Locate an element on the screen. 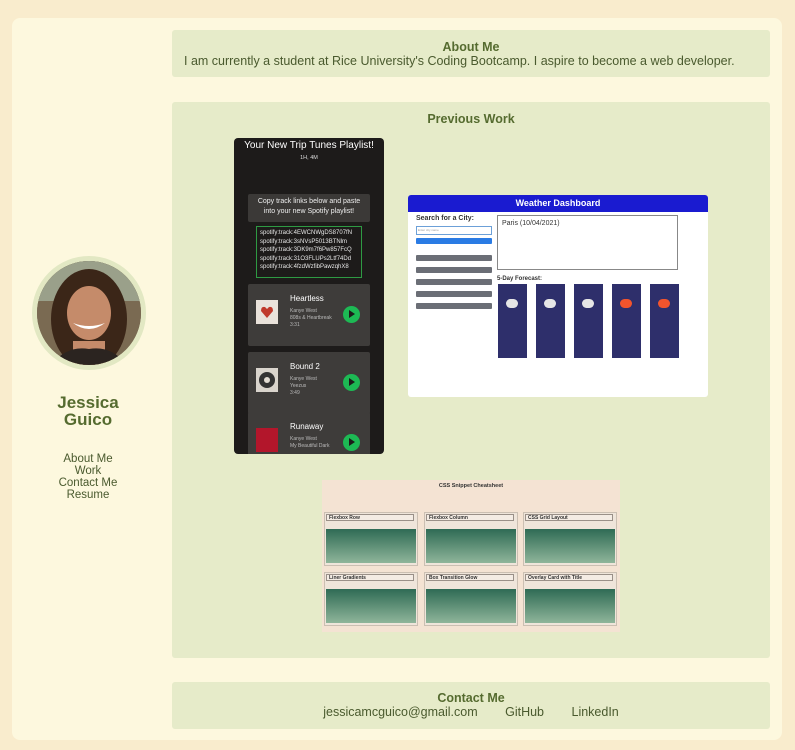 The width and height of the screenshot is (795, 750). profile-photo is located at coordinates (89, 313).